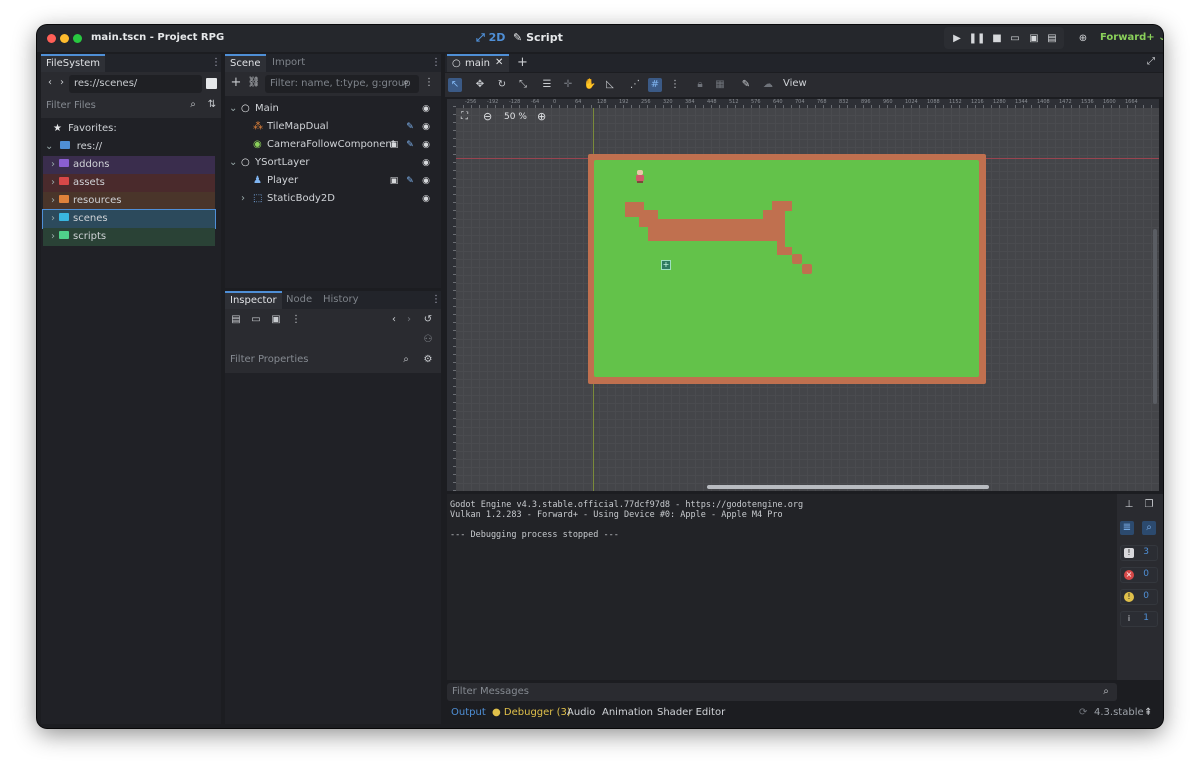 The width and height of the screenshot is (1200, 777). What do you see at coordinates (1139, 619) in the screenshot?
I see `filter-messages-button: ⅰ1` at bounding box center [1139, 619].